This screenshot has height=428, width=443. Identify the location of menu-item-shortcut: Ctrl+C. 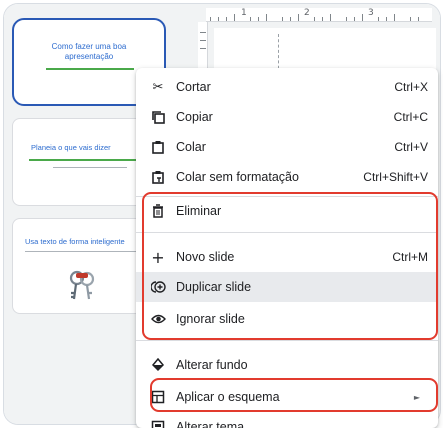
(410, 117).